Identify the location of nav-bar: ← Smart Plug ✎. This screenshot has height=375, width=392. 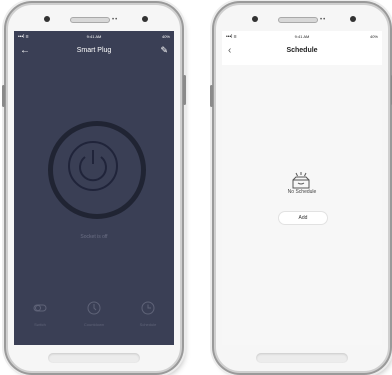
(94, 53).